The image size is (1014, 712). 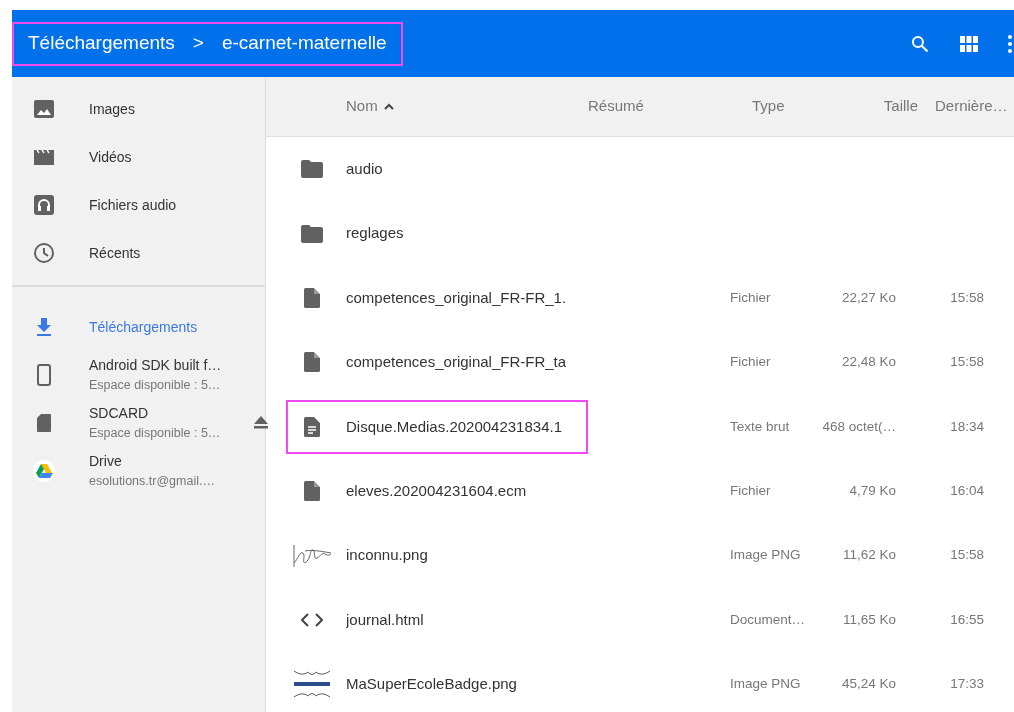 I want to click on sidebar-item: Images, so click(x=138, y=109).